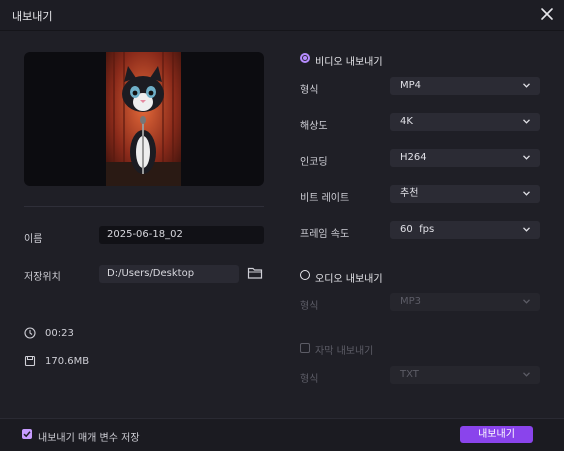 The width and height of the screenshot is (564, 451). What do you see at coordinates (169, 274) in the screenshot?
I see `save-location-input: D:/Users/Desktop` at bounding box center [169, 274].